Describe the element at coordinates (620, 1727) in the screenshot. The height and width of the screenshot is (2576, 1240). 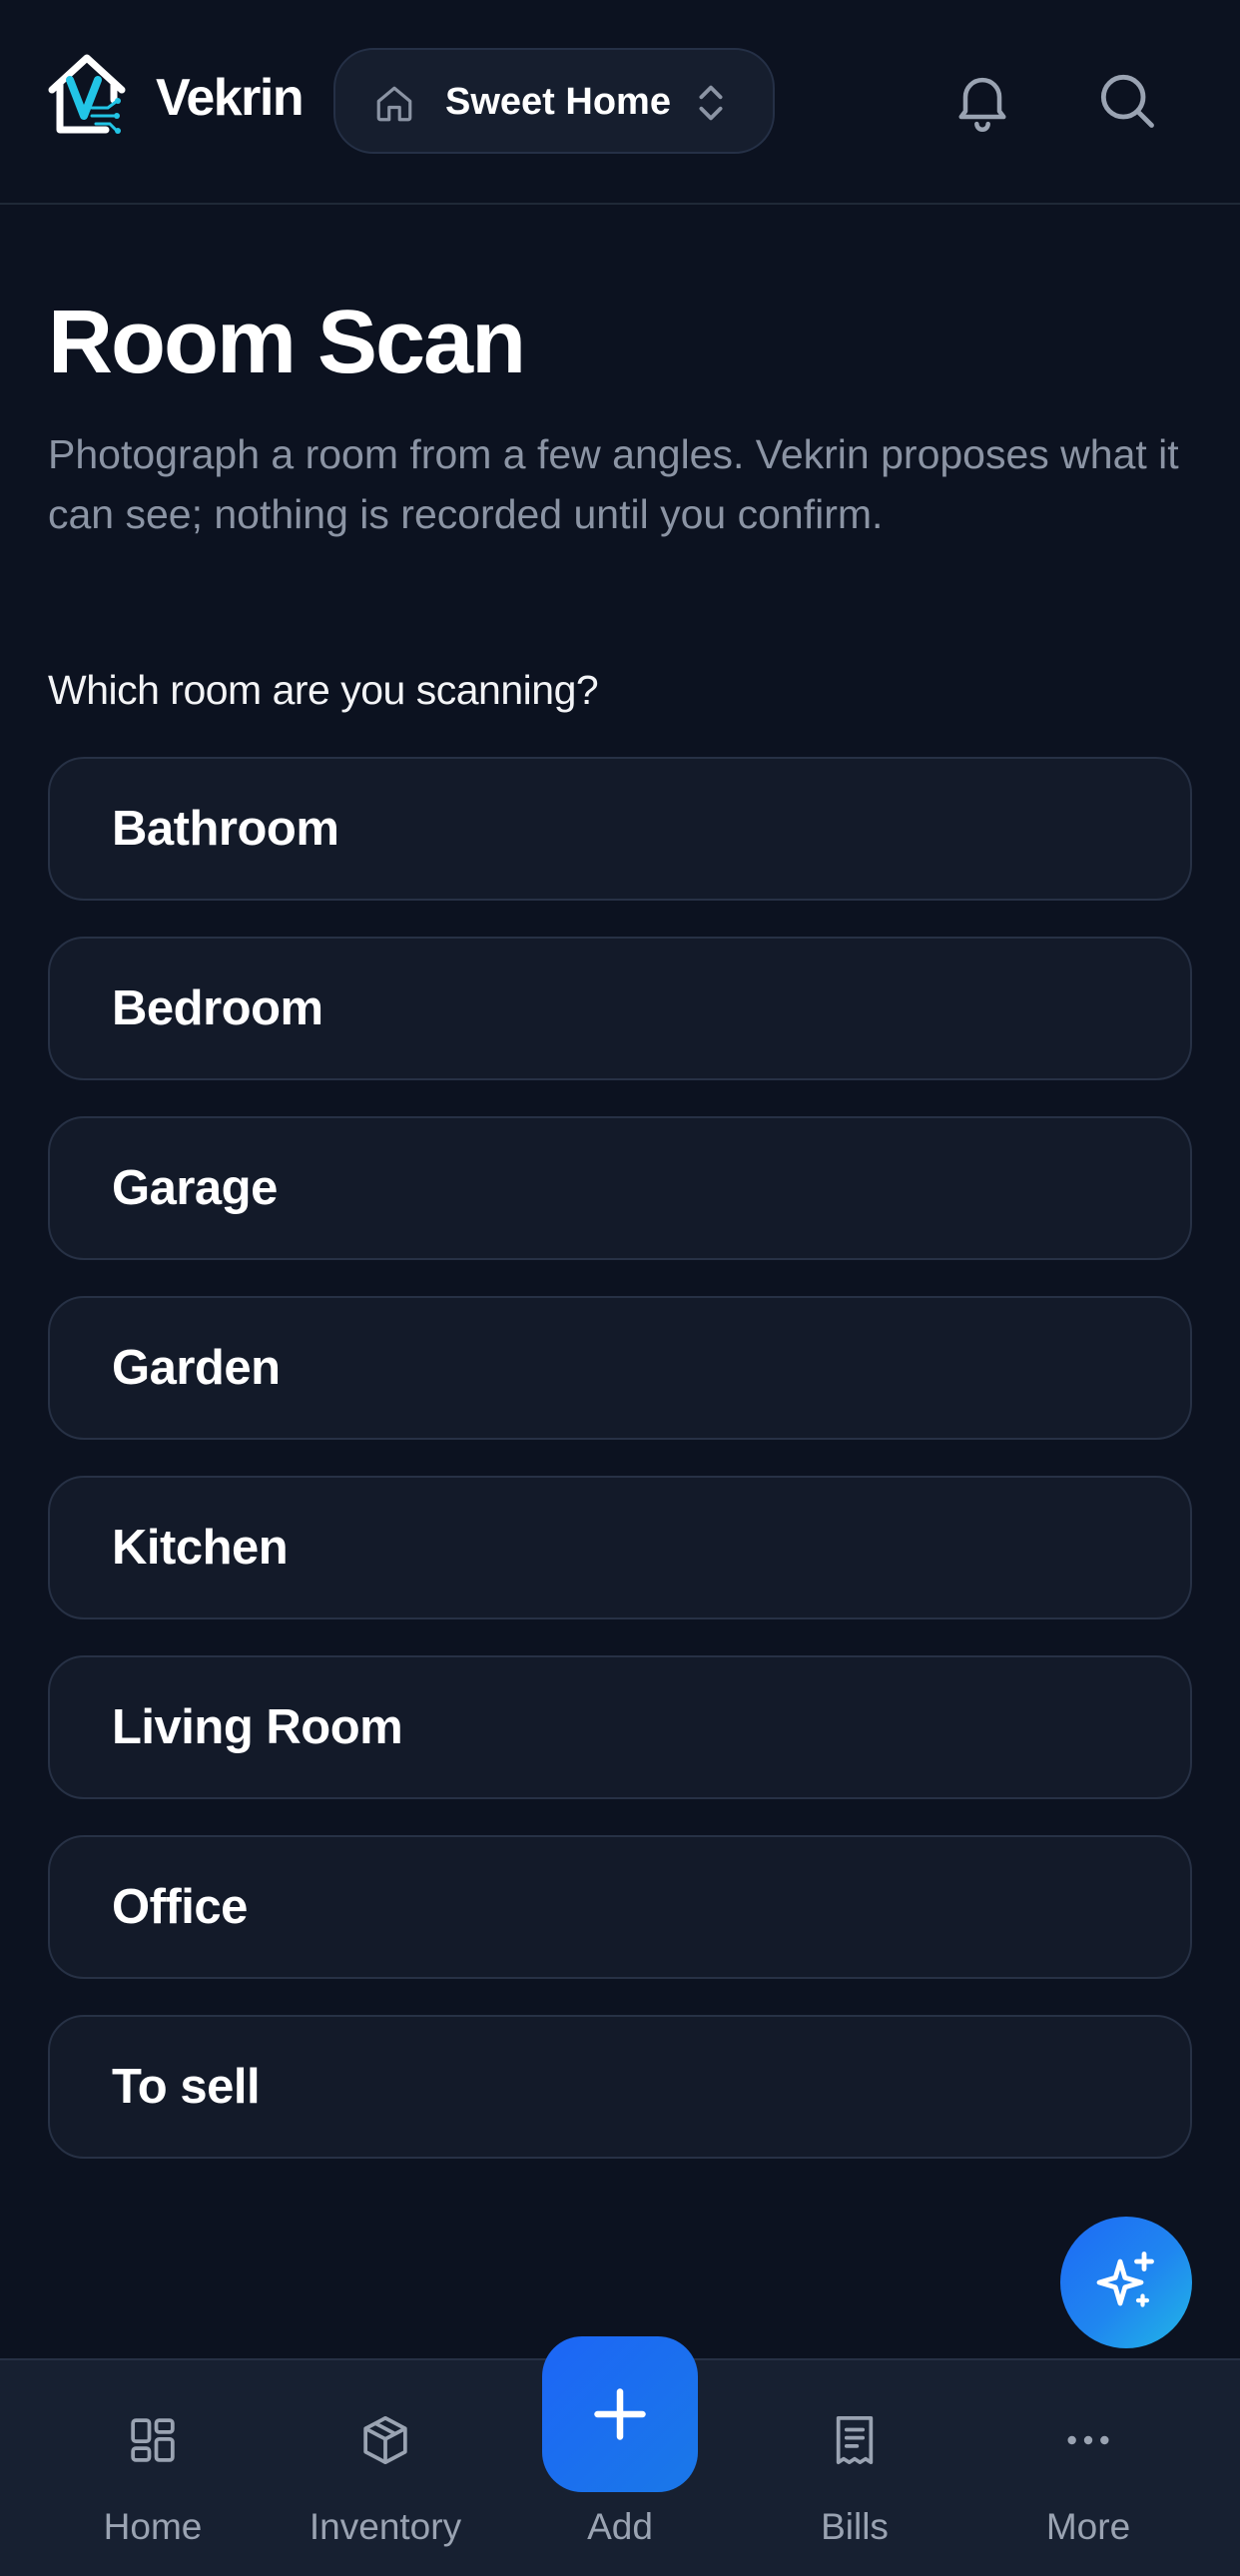
I see `room-option-living-room: Living Room` at that location.